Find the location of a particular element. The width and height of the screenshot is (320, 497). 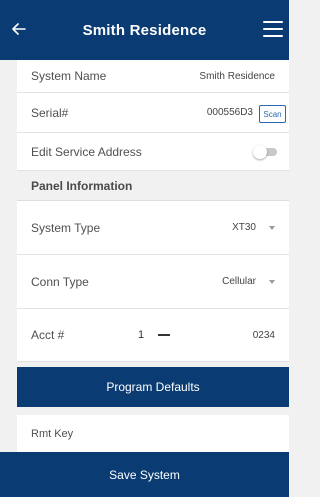

acct-label: Acct # is located at coordinates (48, 335).